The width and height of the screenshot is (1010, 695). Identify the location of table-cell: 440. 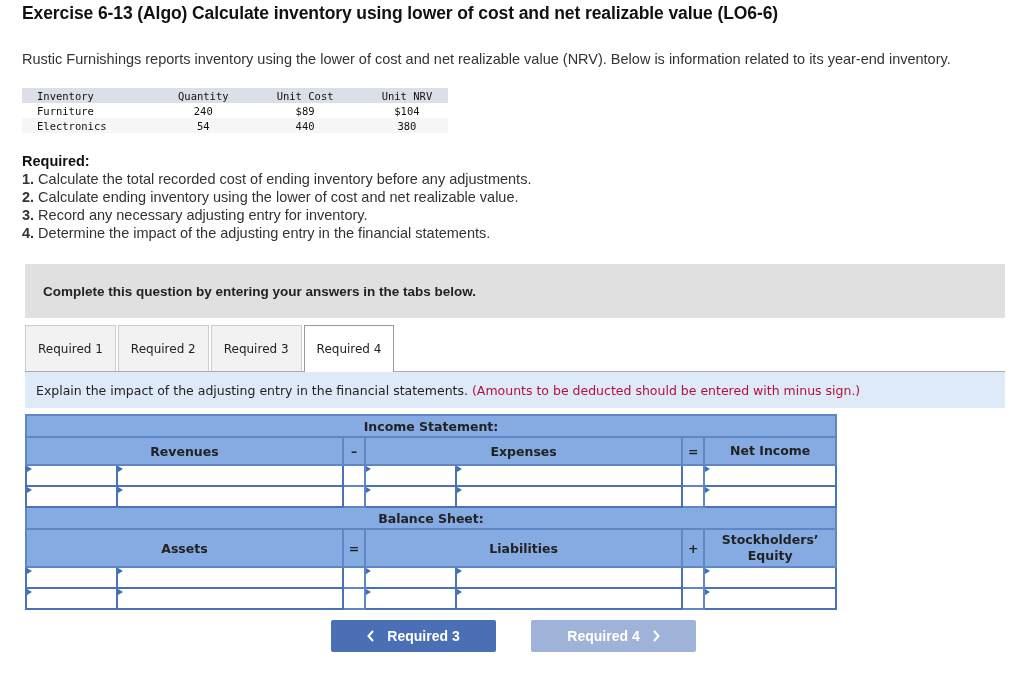
(297, 125).